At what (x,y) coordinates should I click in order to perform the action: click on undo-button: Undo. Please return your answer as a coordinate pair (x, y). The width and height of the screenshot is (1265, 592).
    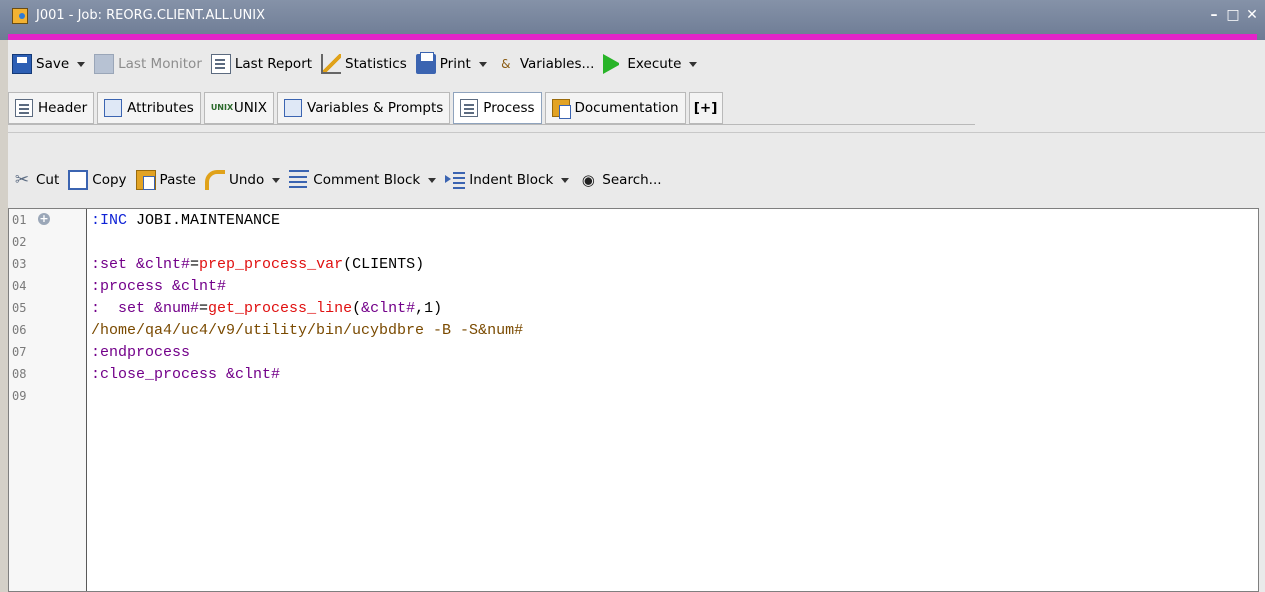
    Looking at the image, I should click on (243, 180).